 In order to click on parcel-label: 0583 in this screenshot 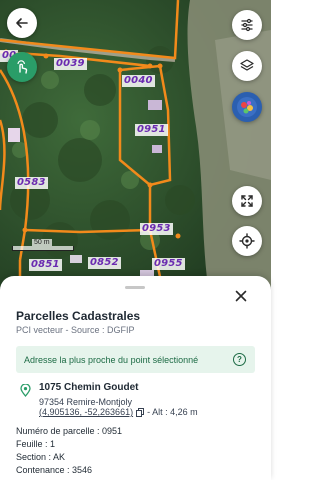, I will do `click(31, 183)`.